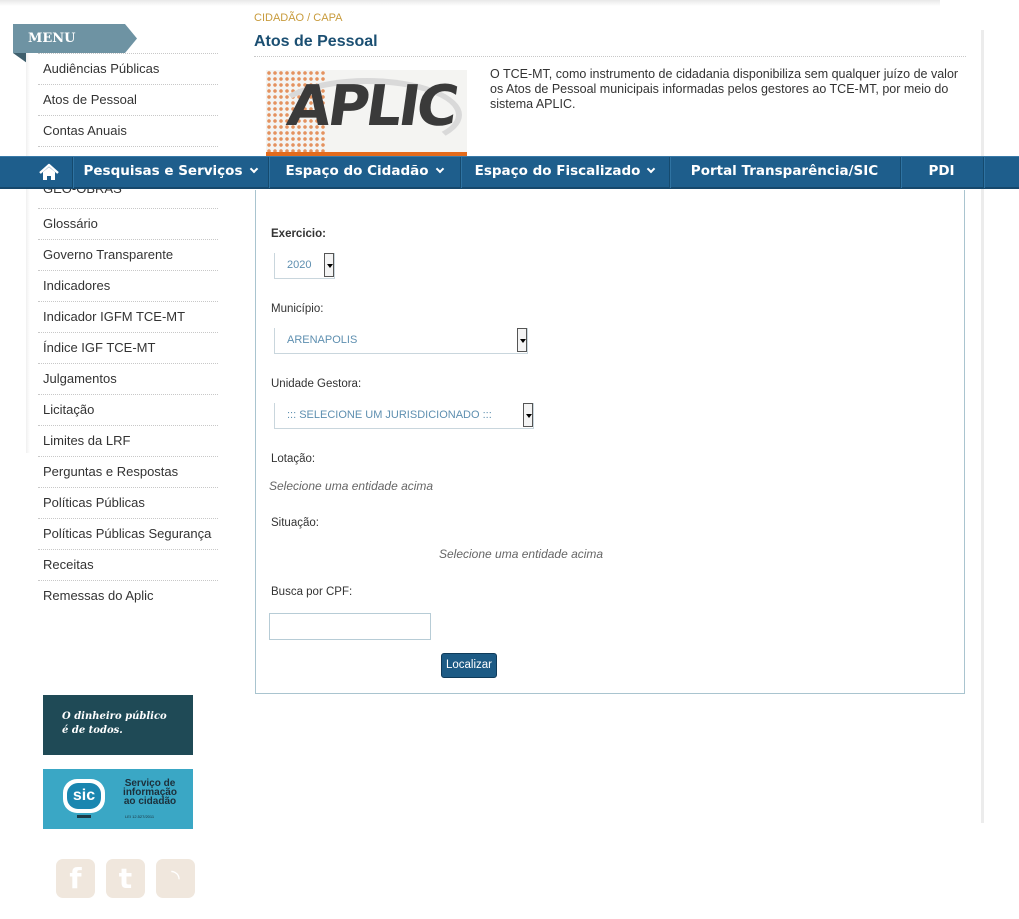  What do you see at coordinates (128, 533) in the screenshot?
I see `sidebar-item-politicas-publicas-seguranca: Políticas Públicas Segurança` at bounding box center [128, 533].